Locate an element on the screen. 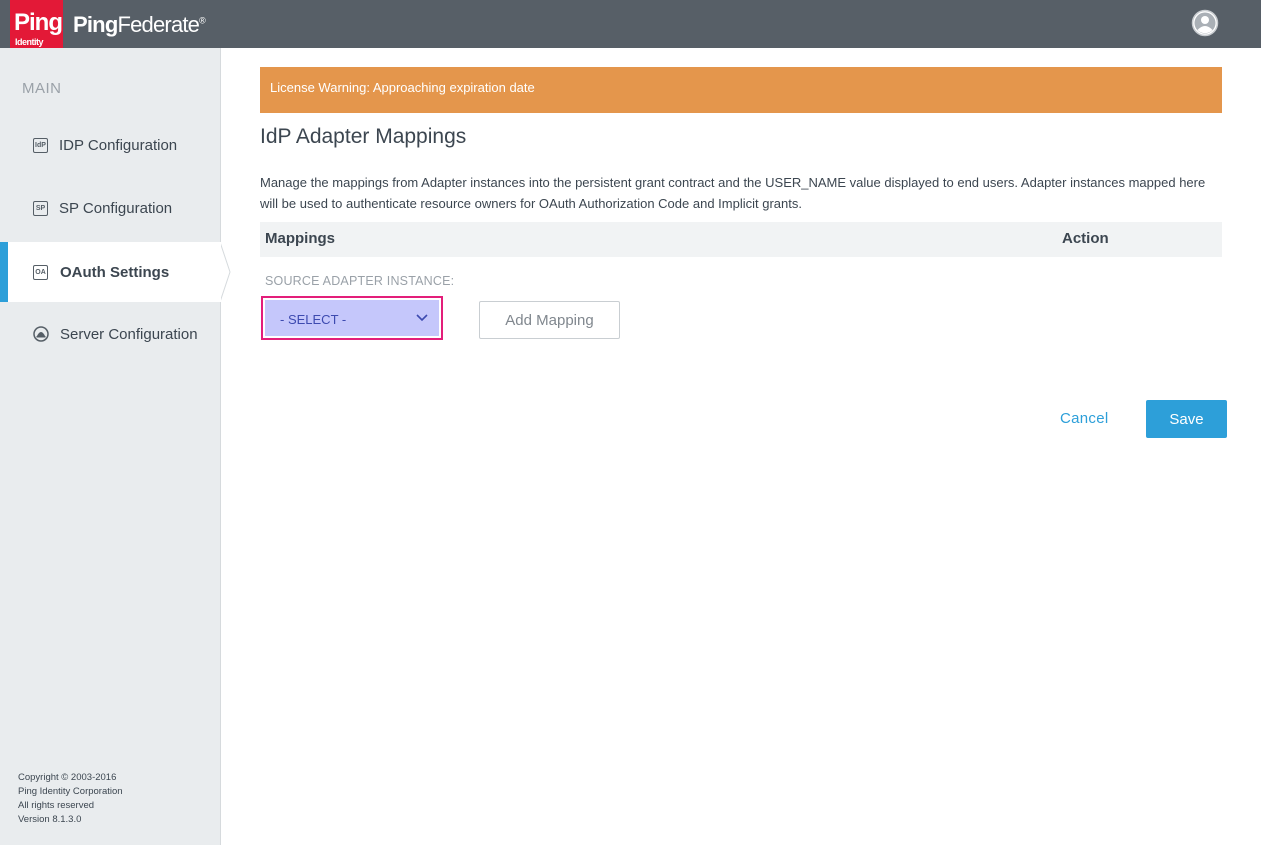  trademark: ® is located at coordinates (202, 20).